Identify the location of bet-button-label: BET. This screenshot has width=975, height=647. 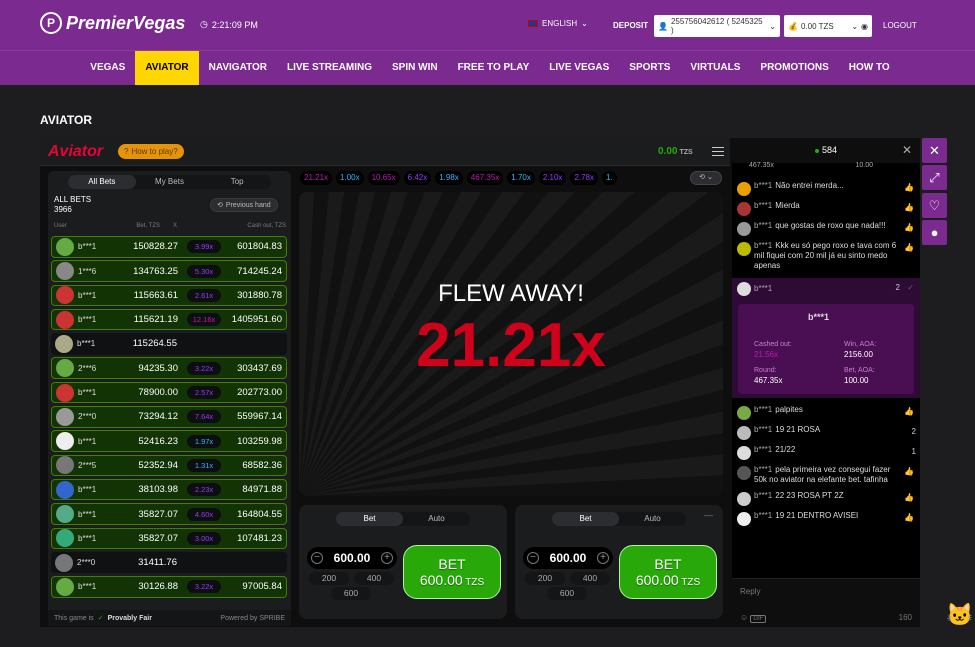
(452, 564).